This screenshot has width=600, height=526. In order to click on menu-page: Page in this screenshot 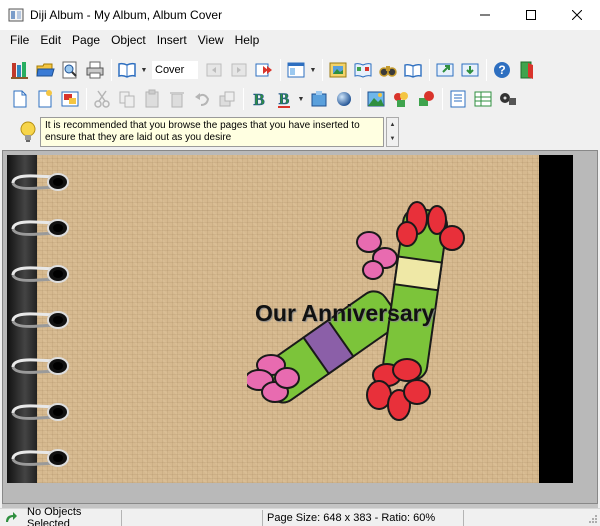, I will do `click(86, 40)`.